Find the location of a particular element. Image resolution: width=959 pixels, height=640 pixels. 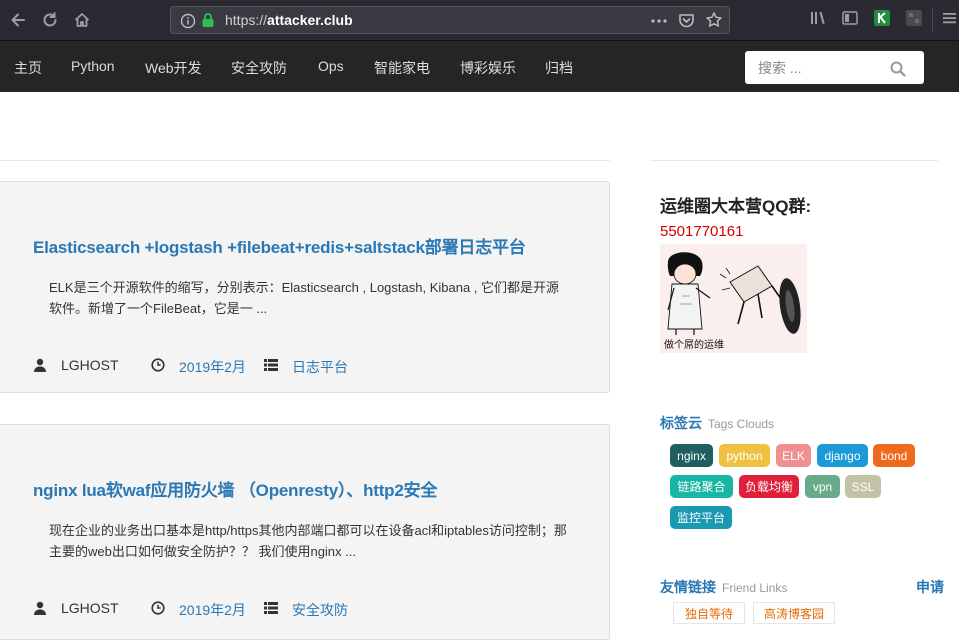

tag-vpn: vpn is located at coordinates (822, 486).